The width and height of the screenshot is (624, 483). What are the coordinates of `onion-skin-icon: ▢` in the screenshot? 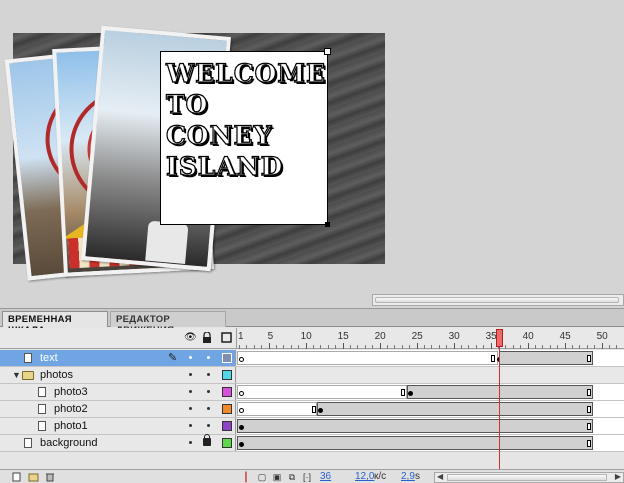 It's located at (262, 477).